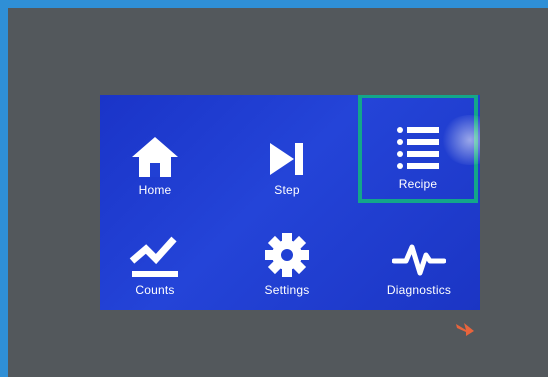 This screenshot has width=548, height=377. What do you see at coordinates (155, 290) in the screenshot?
I see `counts-label: Counts` at bounding box center [155, 290].